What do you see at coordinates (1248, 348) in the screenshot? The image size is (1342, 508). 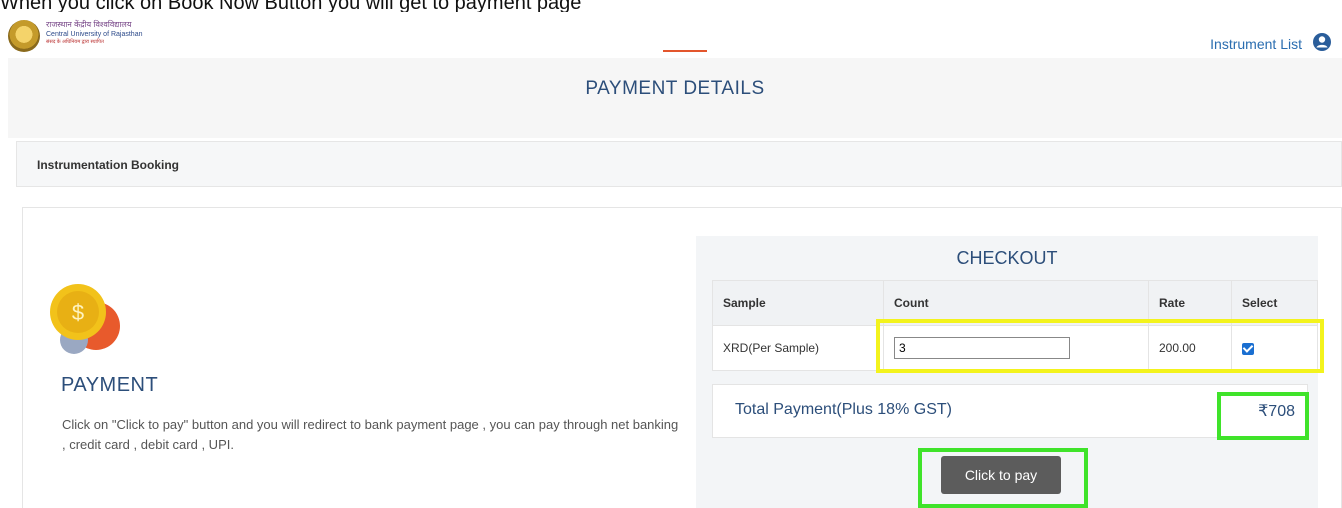 I see `select-checkbox` at bounding box center [1248, 348].